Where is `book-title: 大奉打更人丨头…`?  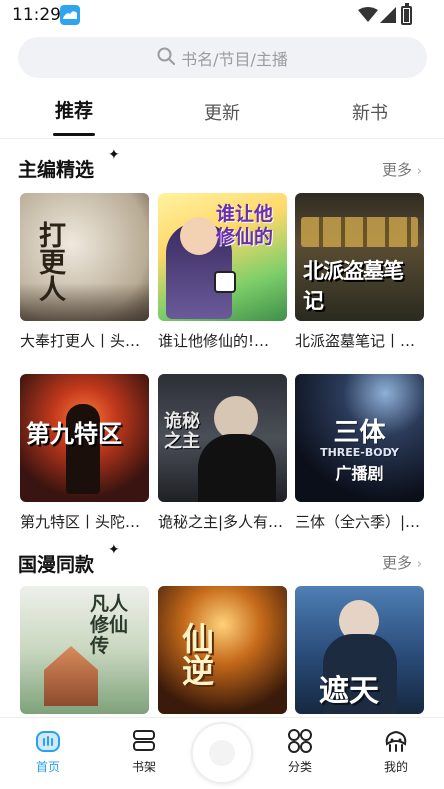 book-title: 大奉打更人丨头… is located at coordinates (80, 341).